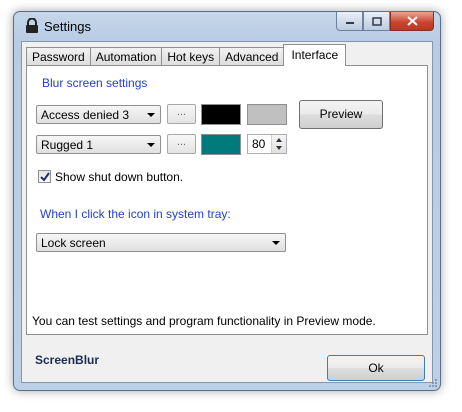 Image resolution: width=462 pixels, height=412 pixels. What do you see at coordinates (278, 144) in the screenshot?
I see `stepper-arrows` at bounding box center [278, 144].